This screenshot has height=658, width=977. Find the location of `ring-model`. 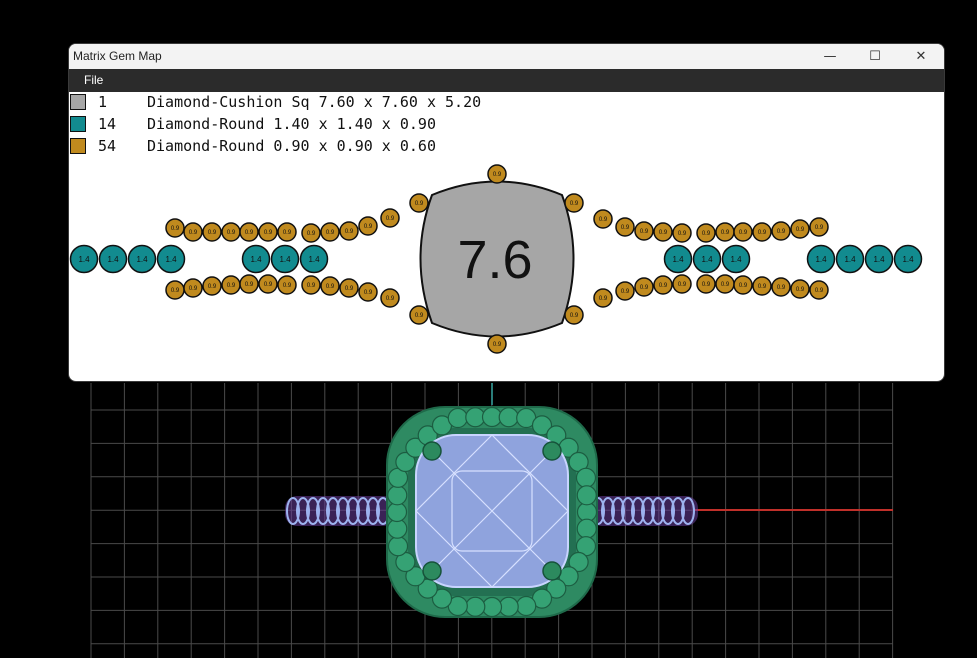

ring-model is located at coordinates (491, 512).